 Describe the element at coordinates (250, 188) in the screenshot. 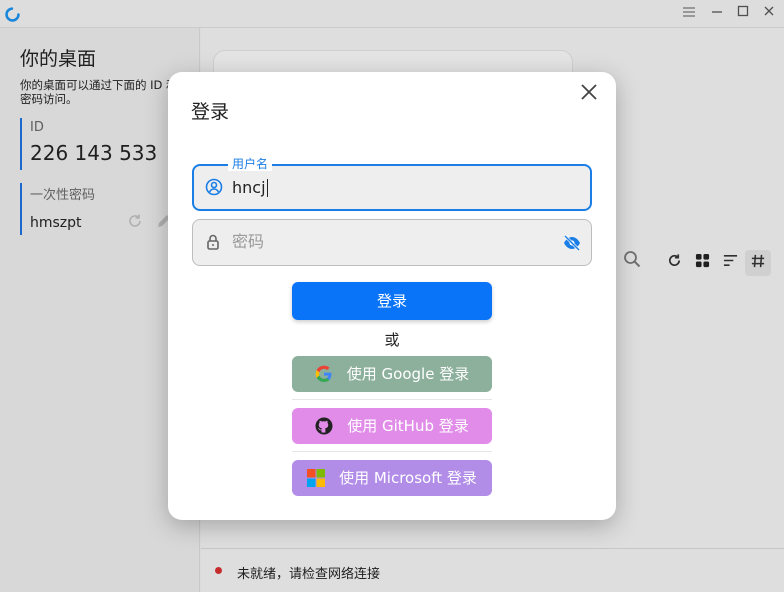

I see `username-input: hncj` at that location.